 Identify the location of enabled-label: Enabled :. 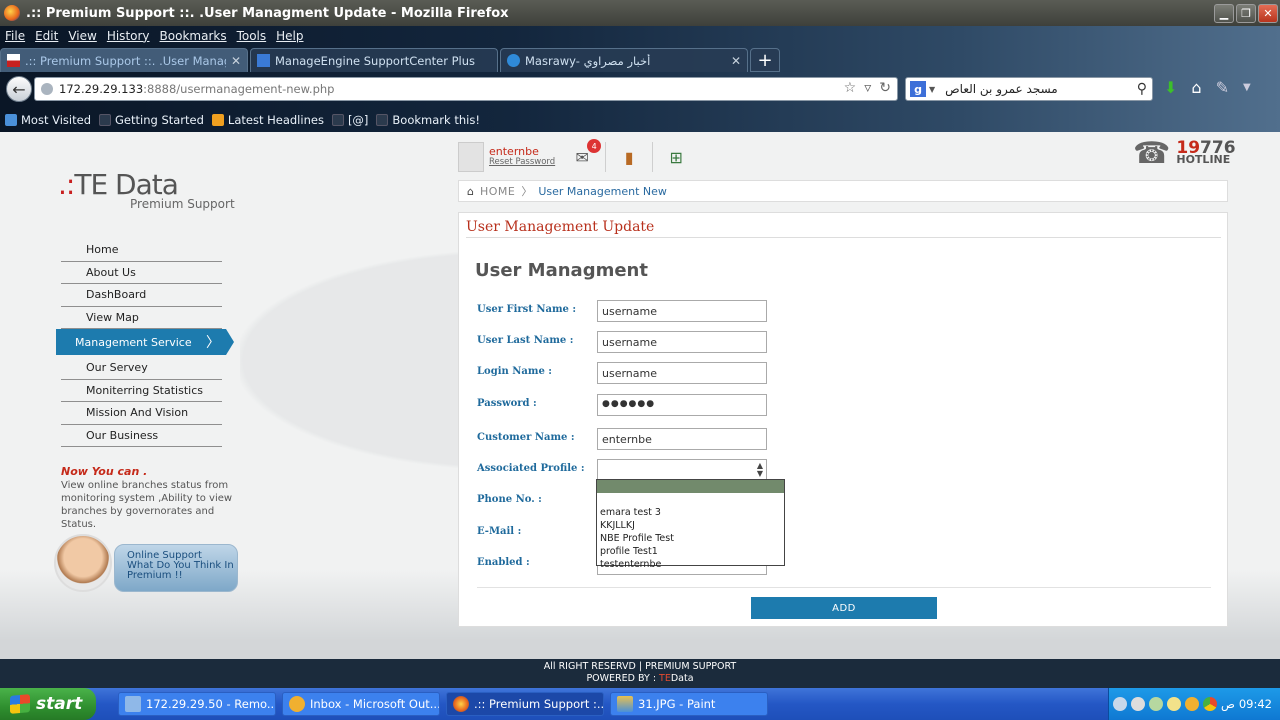
(503, 562).